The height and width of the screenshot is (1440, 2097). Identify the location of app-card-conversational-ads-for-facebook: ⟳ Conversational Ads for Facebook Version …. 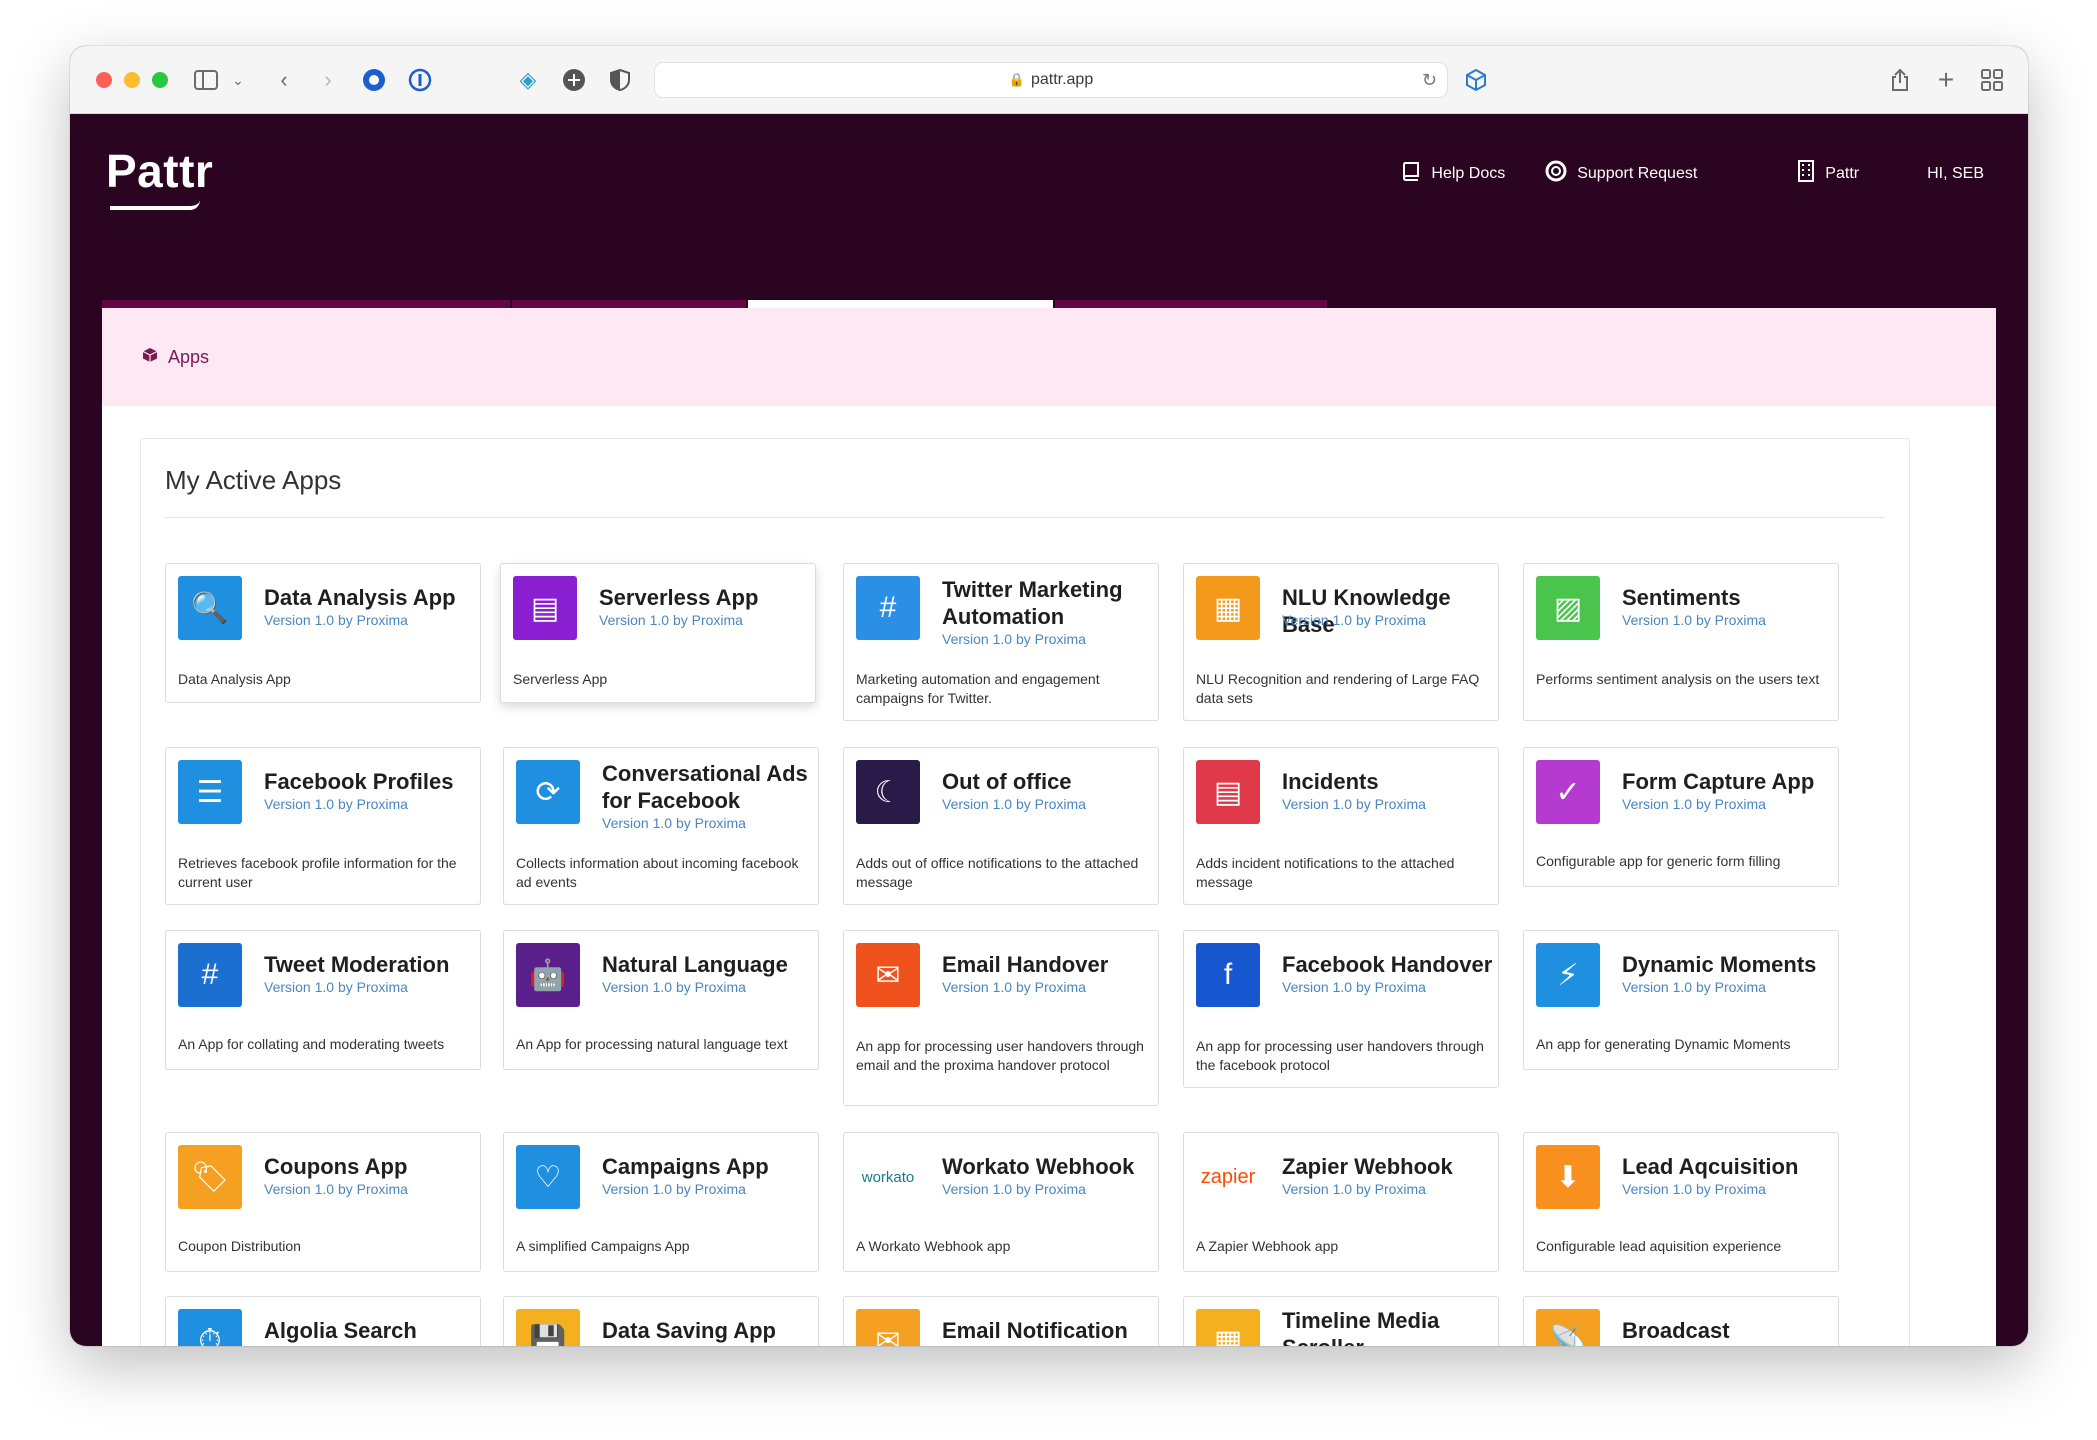
(661, 826).